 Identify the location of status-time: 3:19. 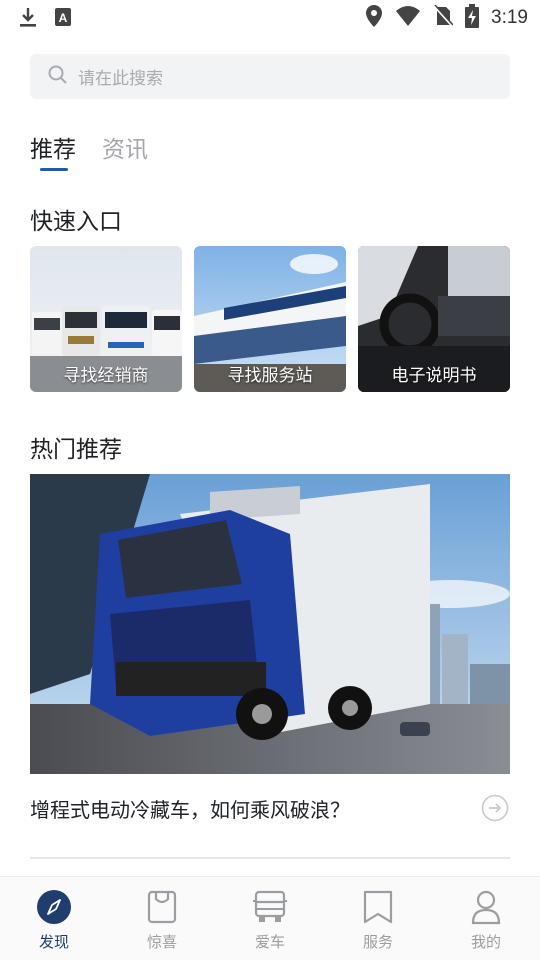
(509, 17).